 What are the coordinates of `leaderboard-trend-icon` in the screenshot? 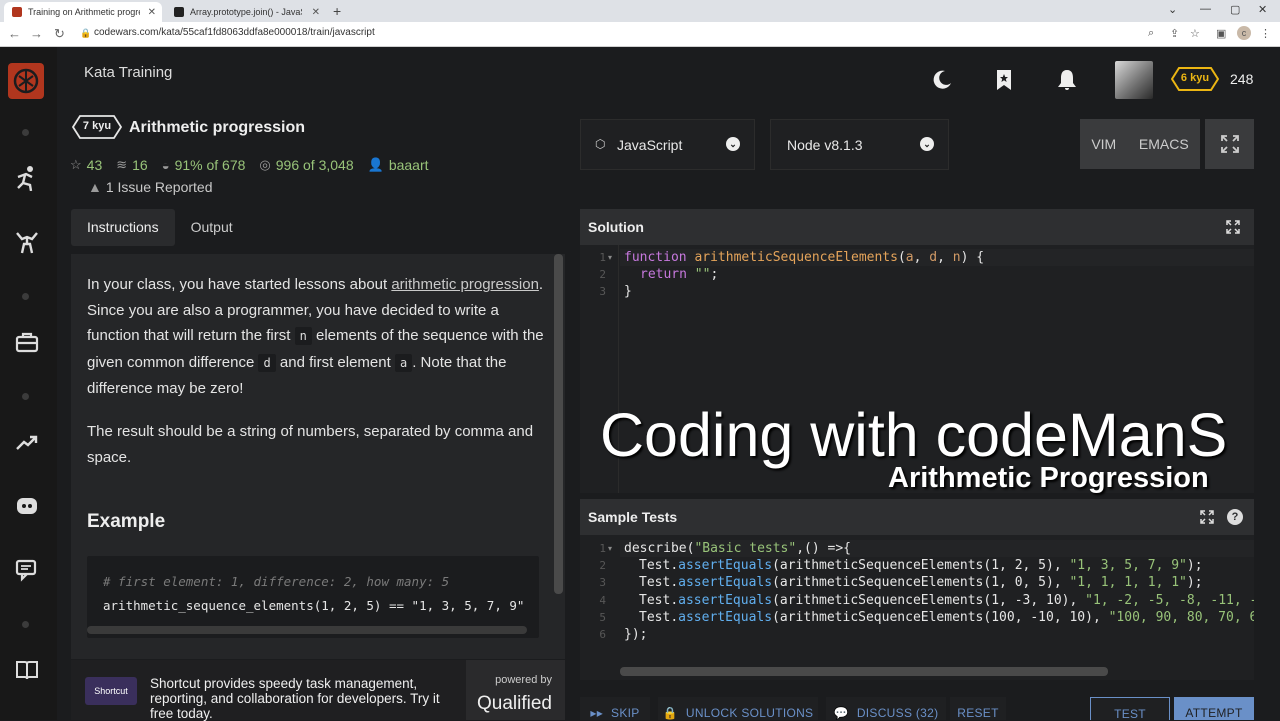 It's located at (27, 442).